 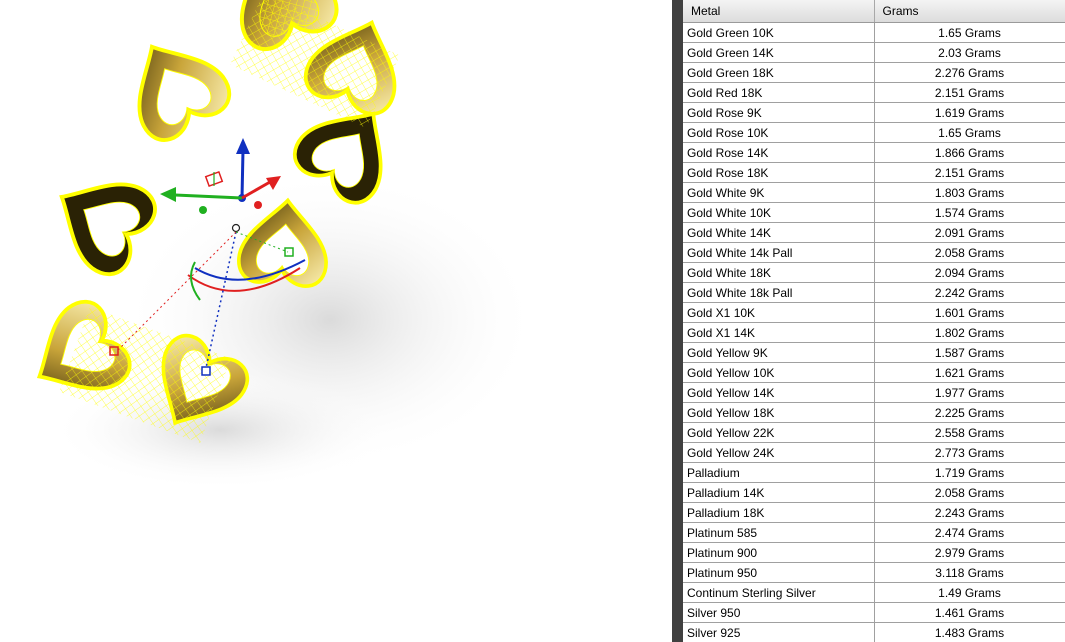 What do you see at coordinates (969, 332) in the screenshot?
I see `grams-value-cell: 1.802 Grams` at bounding box center [969, 332].